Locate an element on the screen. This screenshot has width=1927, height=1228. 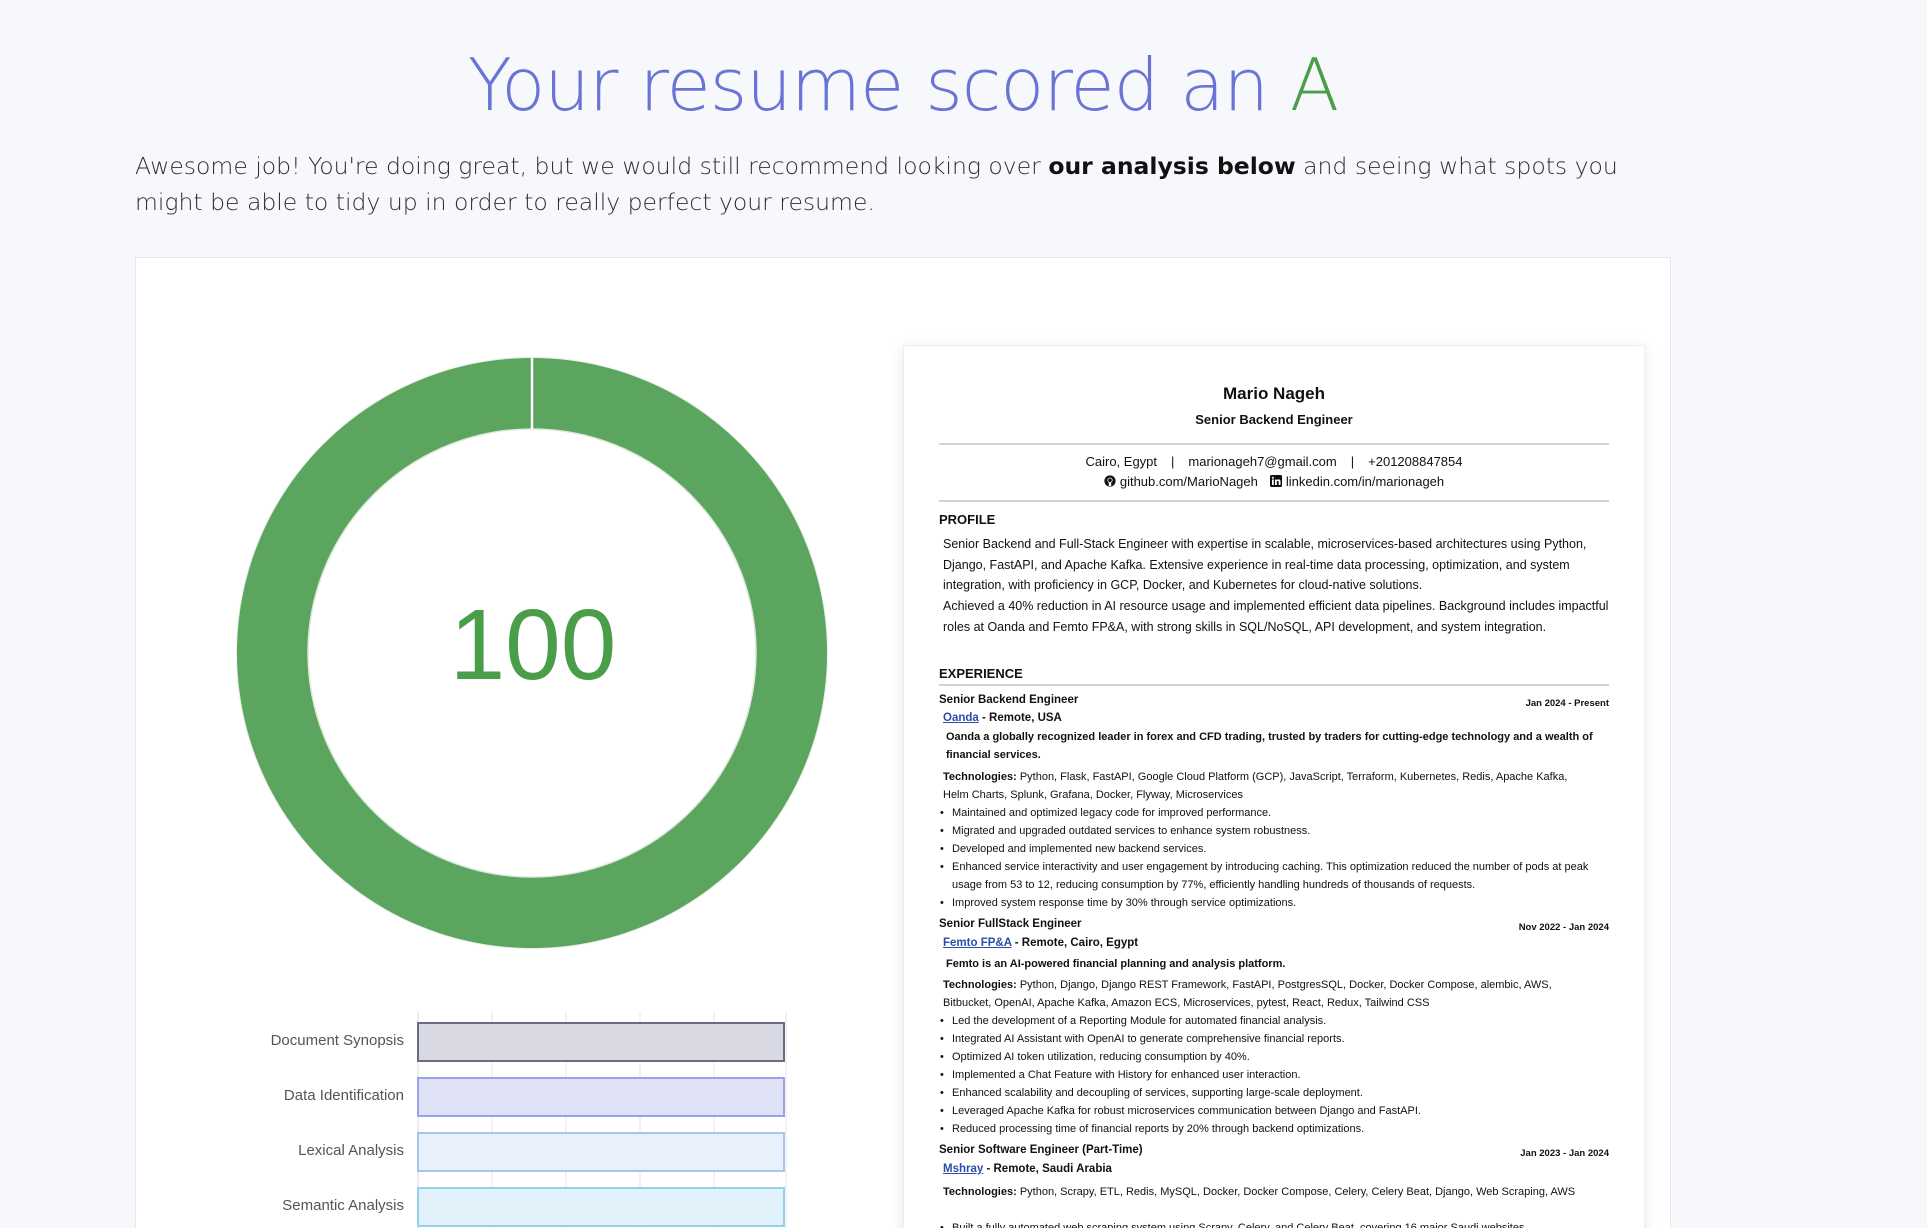
bar-label-data-identification: Data Identification is located at coordinates (343, 1095).